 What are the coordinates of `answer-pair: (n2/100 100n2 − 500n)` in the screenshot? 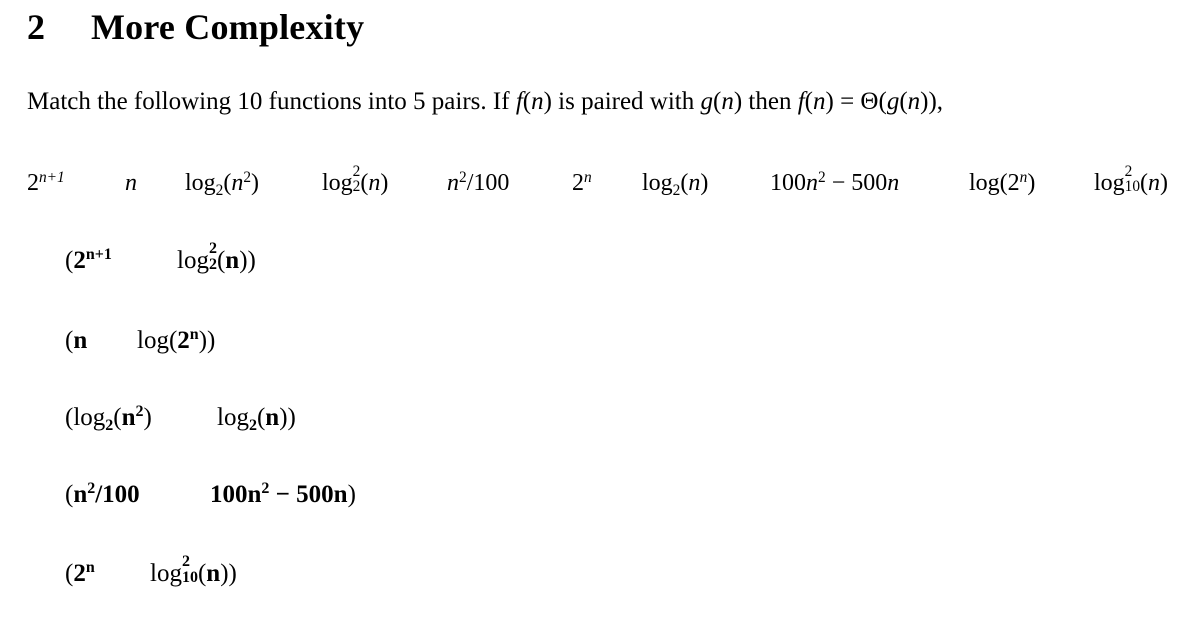 It's located at (210, 494).